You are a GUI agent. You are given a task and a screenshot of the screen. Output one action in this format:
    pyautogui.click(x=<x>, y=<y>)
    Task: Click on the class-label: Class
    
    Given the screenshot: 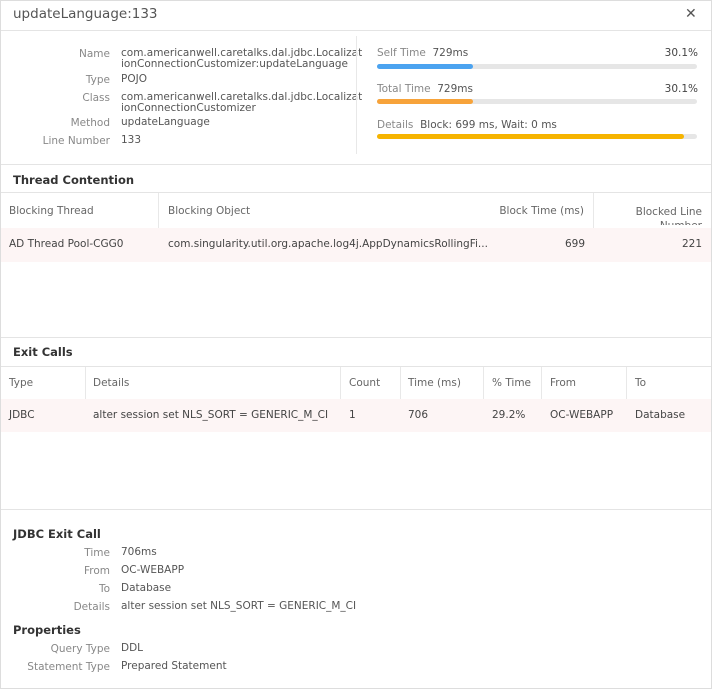 What is the action you would take?
    pyautogui.click(x=96, y=98)
    